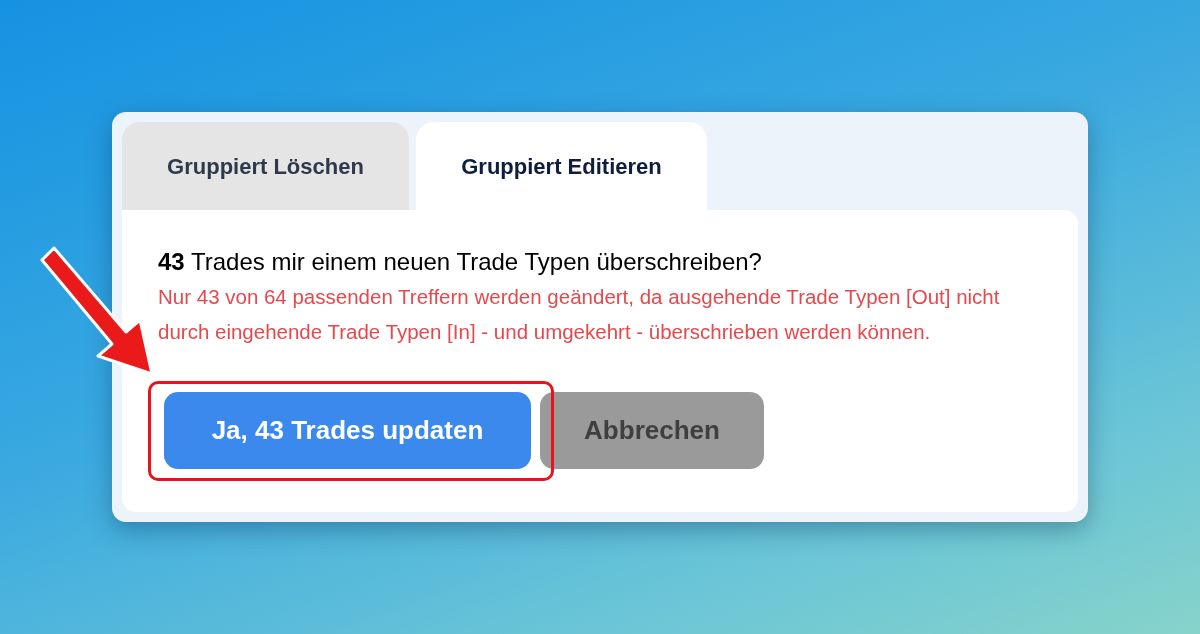  What do you see at coordinates (460, 262) in the screenshot?
I see `question-text: 43 Trades mir einem neuen Trade Typen überschreiben?` at bounding box center [460, 262].